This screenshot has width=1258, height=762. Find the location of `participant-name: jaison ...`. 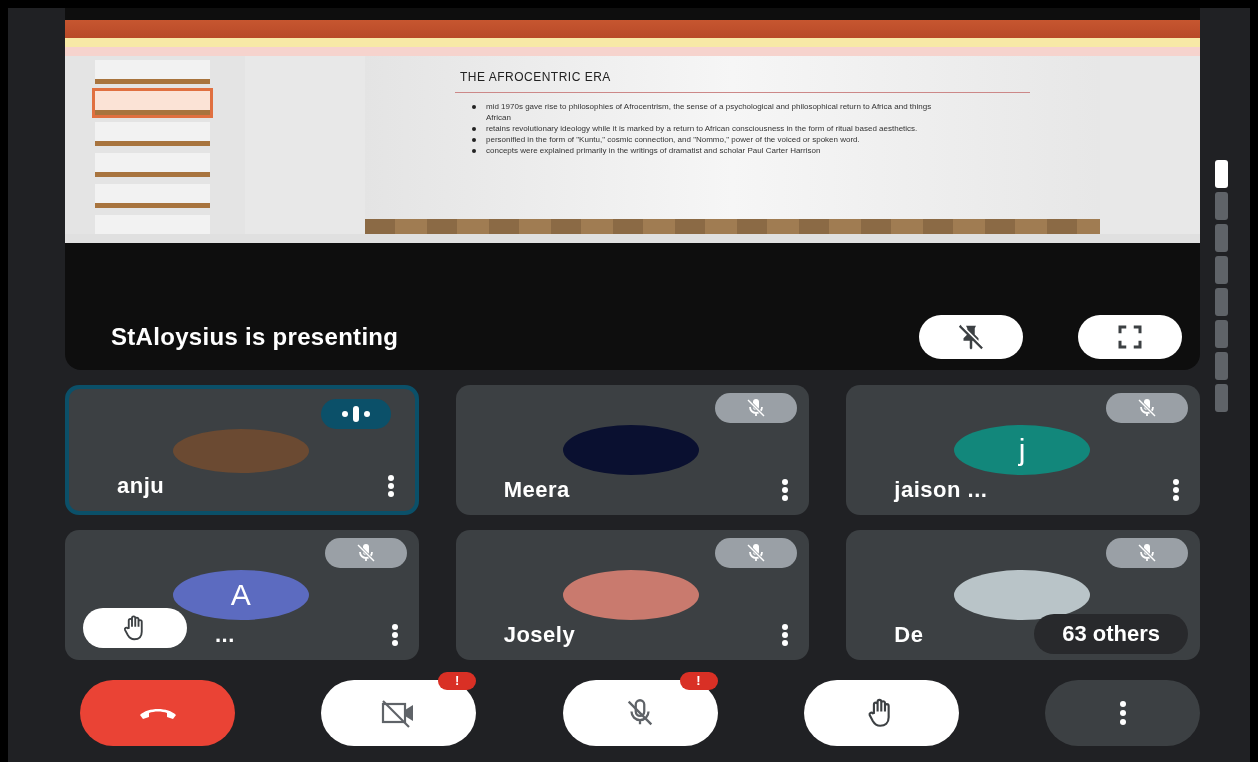

participant-name: jaison ... is located at coordinates (941, 490).